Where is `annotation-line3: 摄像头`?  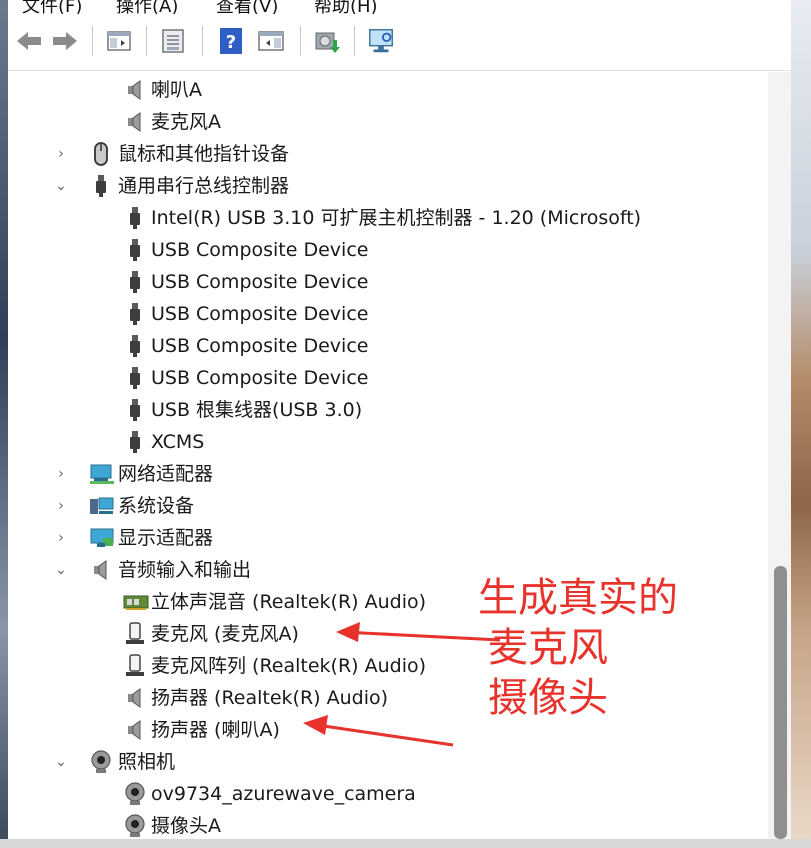 annotation-line3: 摄像头 is located at coordinates (548, 698).